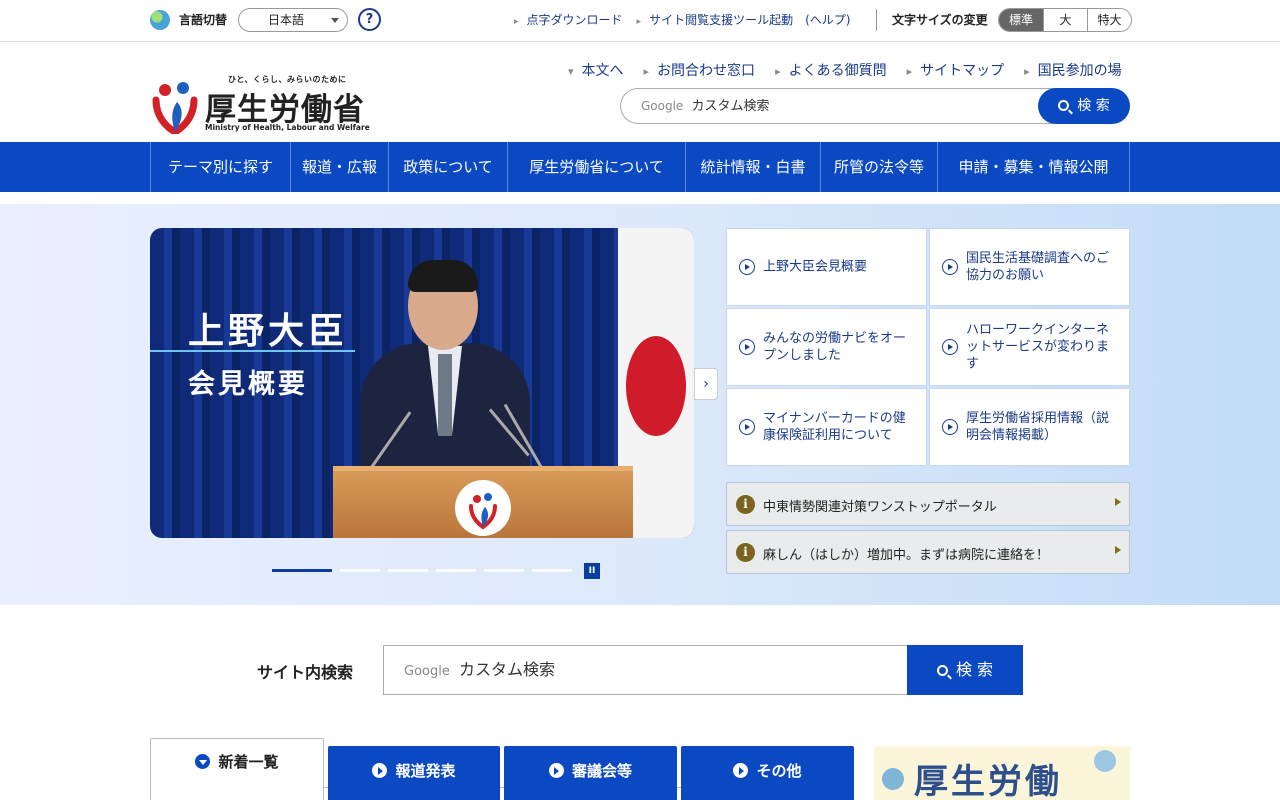 Image resolution: width=1280 pixels, height=800 pixels. What do you see at coordinates (753, 167) in the screenshot?
I see `nav-item-statistics: 統計情報・白書` at bounding box center [753, 167].